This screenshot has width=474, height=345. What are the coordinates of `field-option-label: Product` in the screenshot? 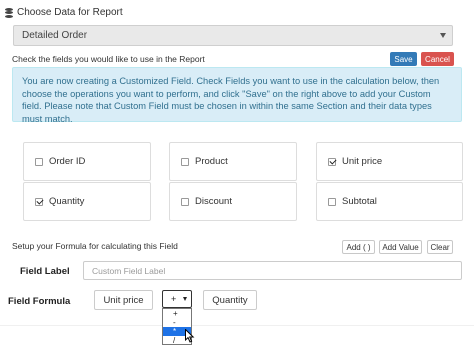 It's located at (211, 161).